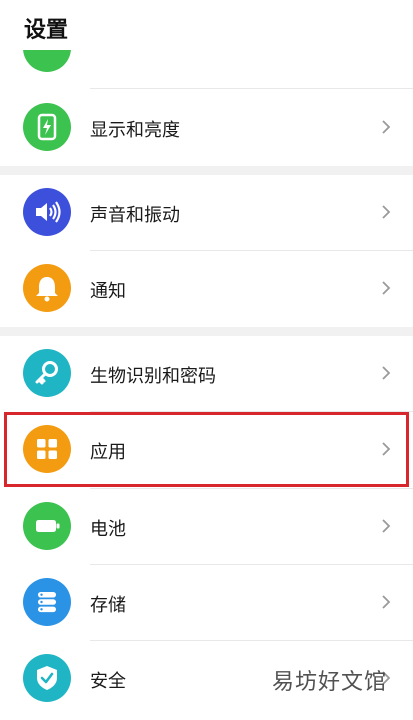 The image size is (413, 720). What do you see at coordinates (206, 527) in the screenshot?
I see `settings-item-battery: 电池` at bounding box center [206, 527].